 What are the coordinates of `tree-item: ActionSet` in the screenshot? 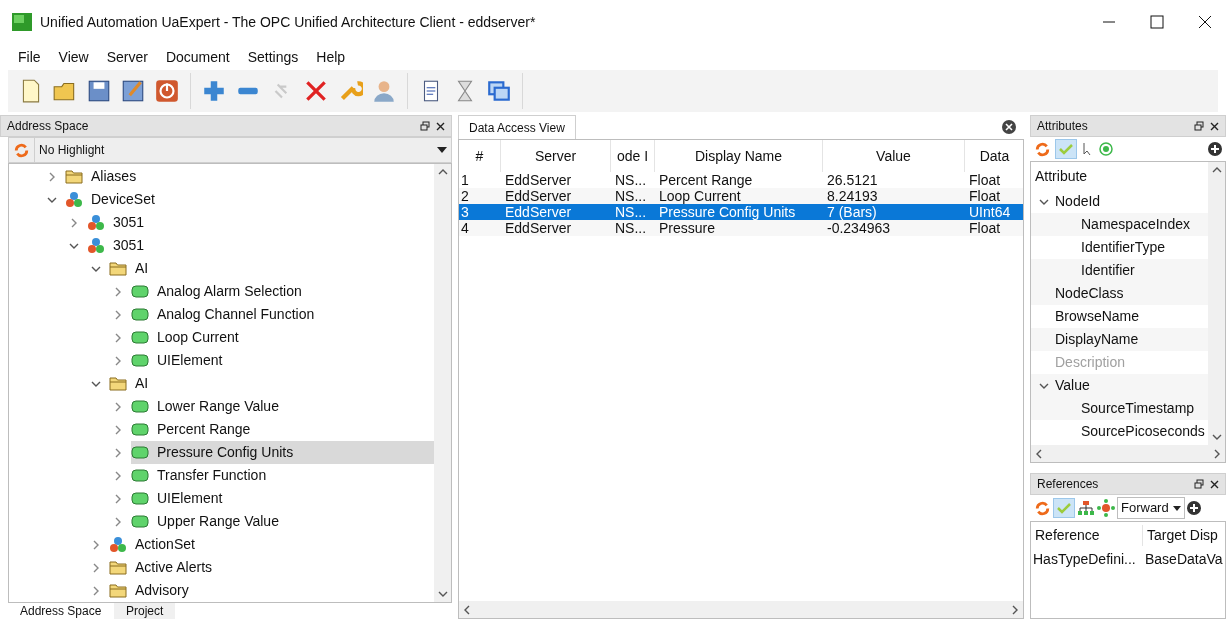 It's located at (156, 544).